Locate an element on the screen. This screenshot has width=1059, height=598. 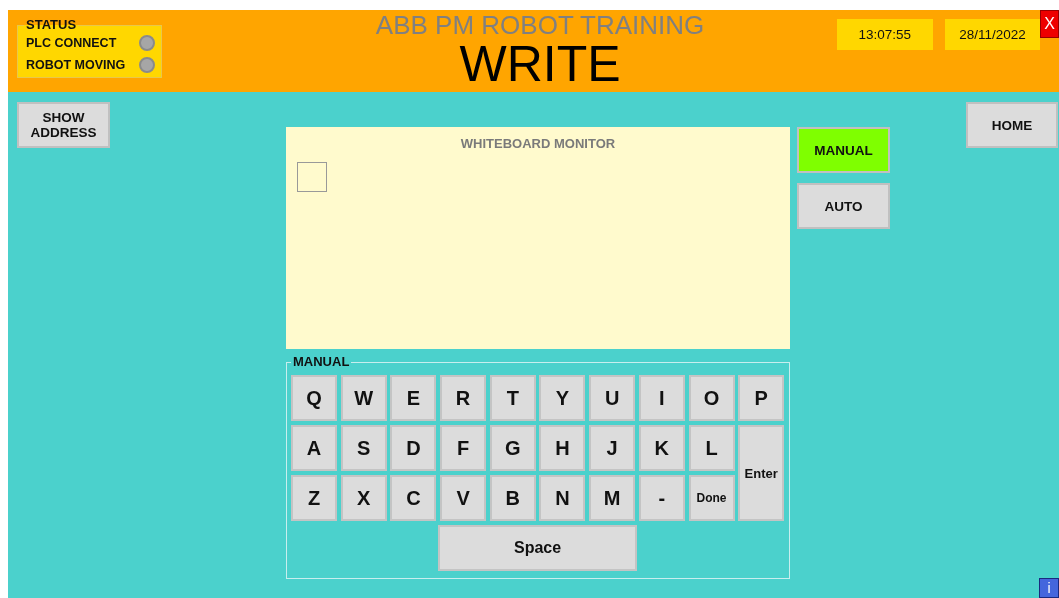
keyboard-key: C is located at coordinates (413, 498).